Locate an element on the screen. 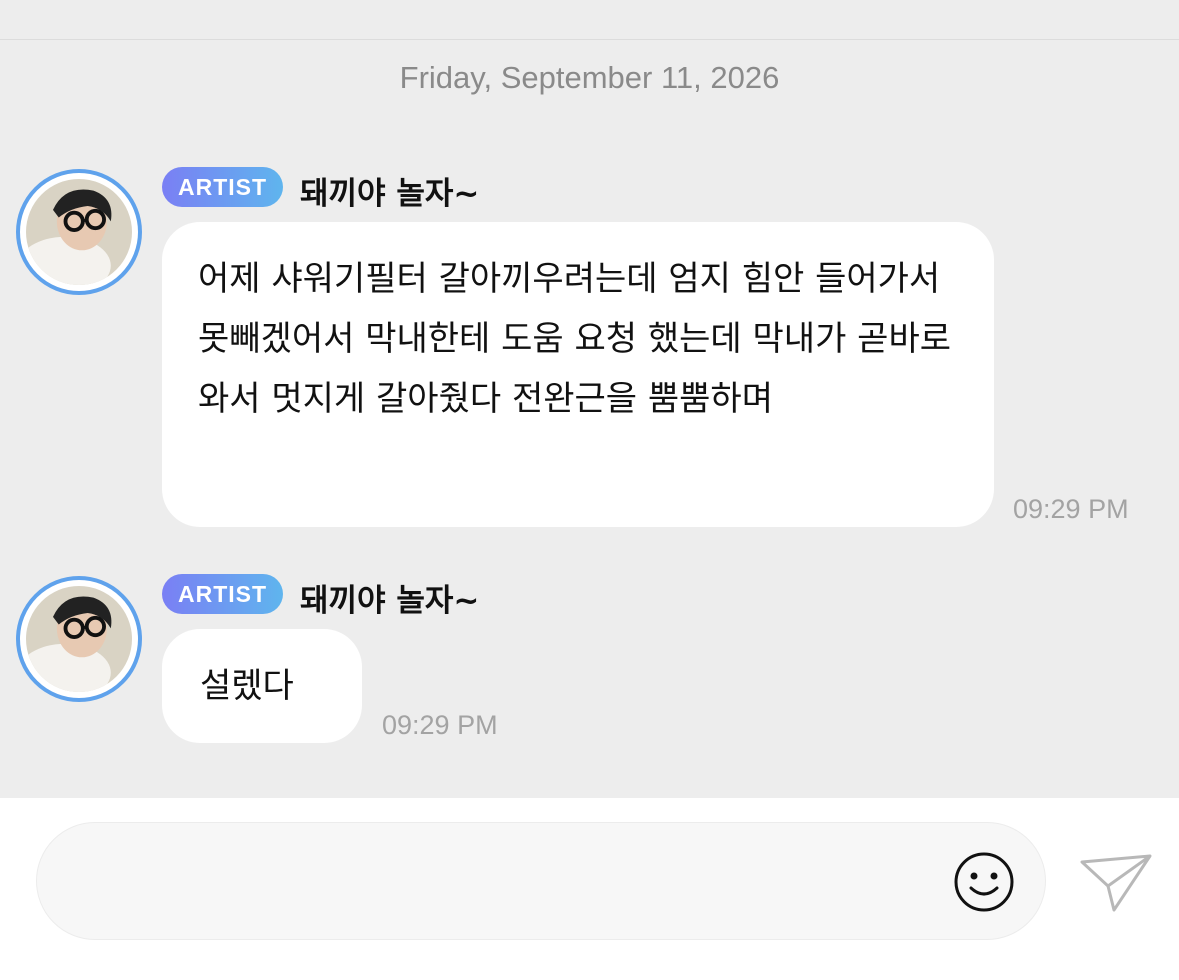 The width and height of the screenshot is (1179, 980). message-bubble: 설렜다 is located at coordinates (262, 686).